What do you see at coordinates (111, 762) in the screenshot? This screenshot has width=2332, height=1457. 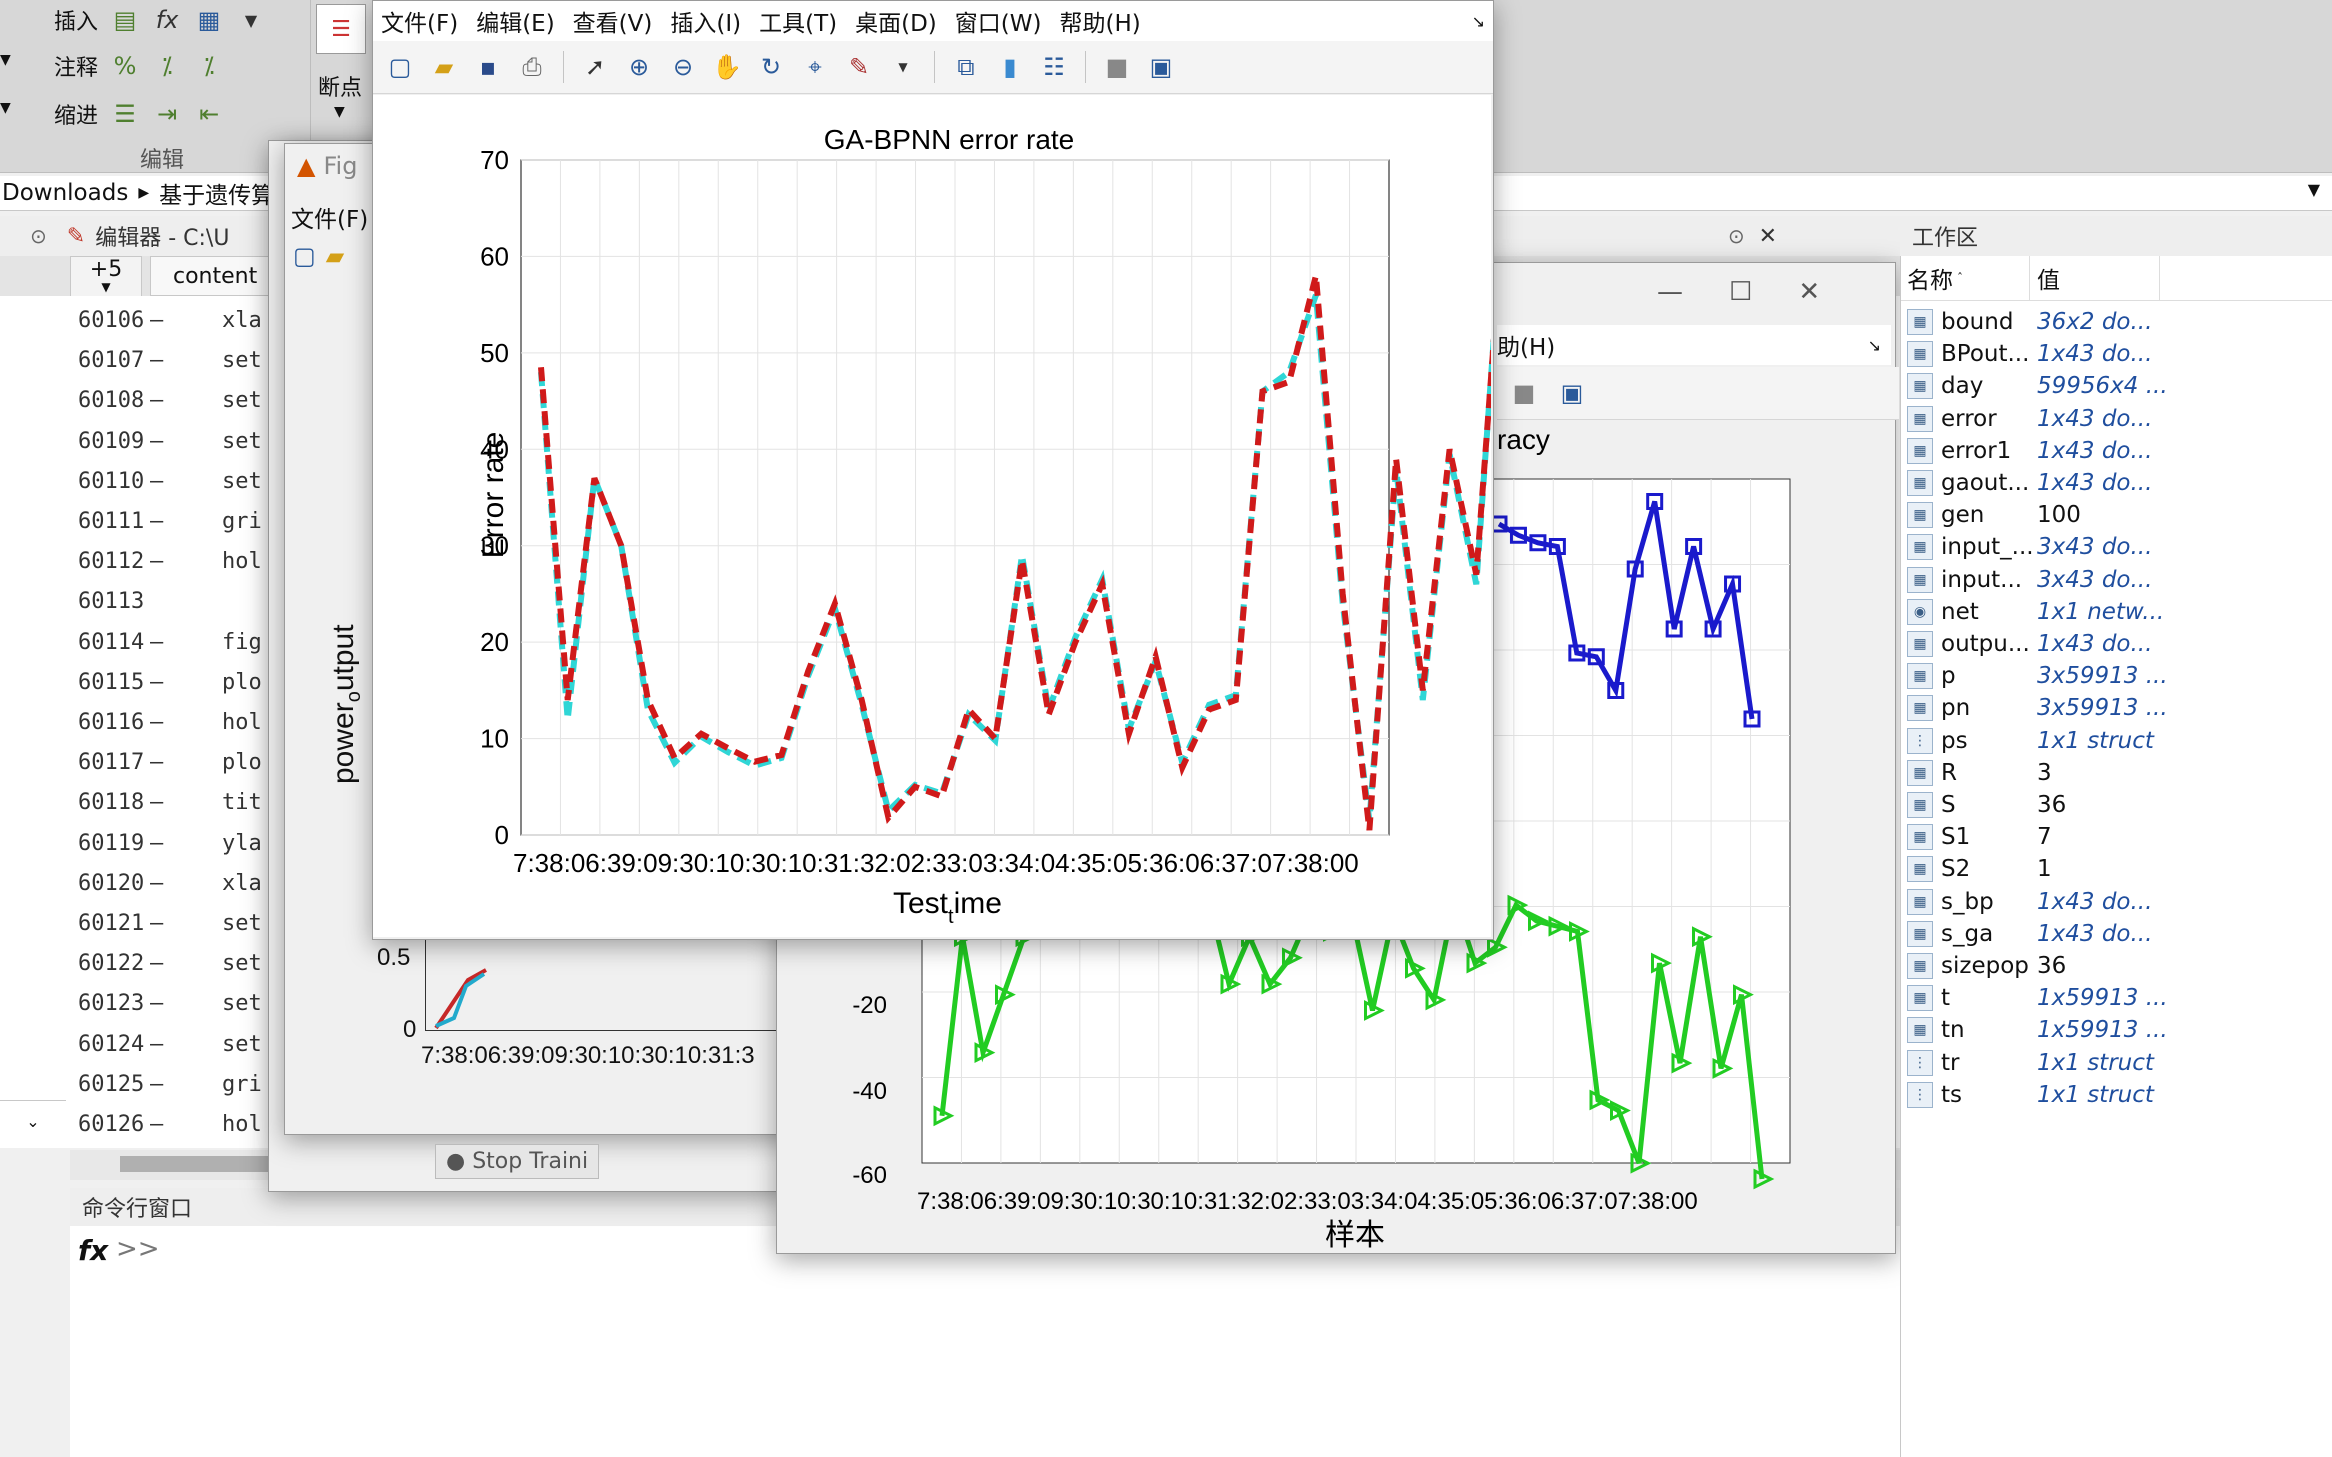 I see `line-number: 60117` at bounding box center [111, 762].